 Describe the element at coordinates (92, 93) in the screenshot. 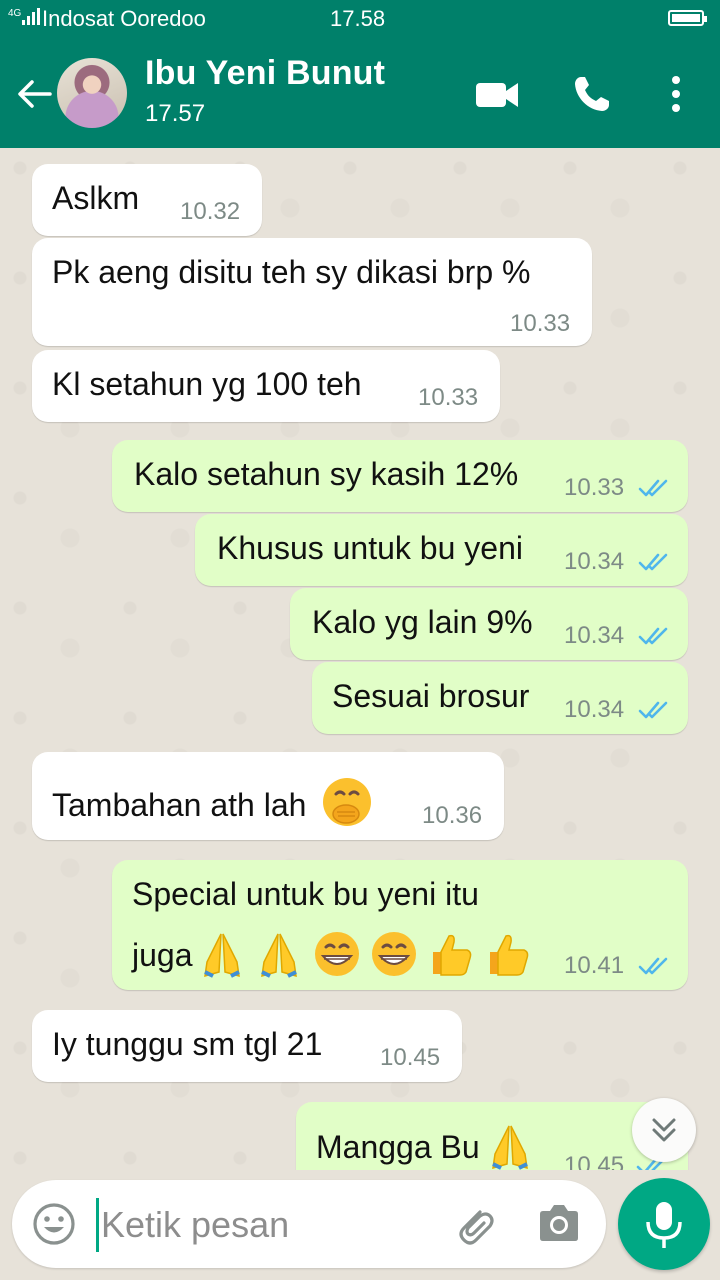

I see `avatar` at that location.